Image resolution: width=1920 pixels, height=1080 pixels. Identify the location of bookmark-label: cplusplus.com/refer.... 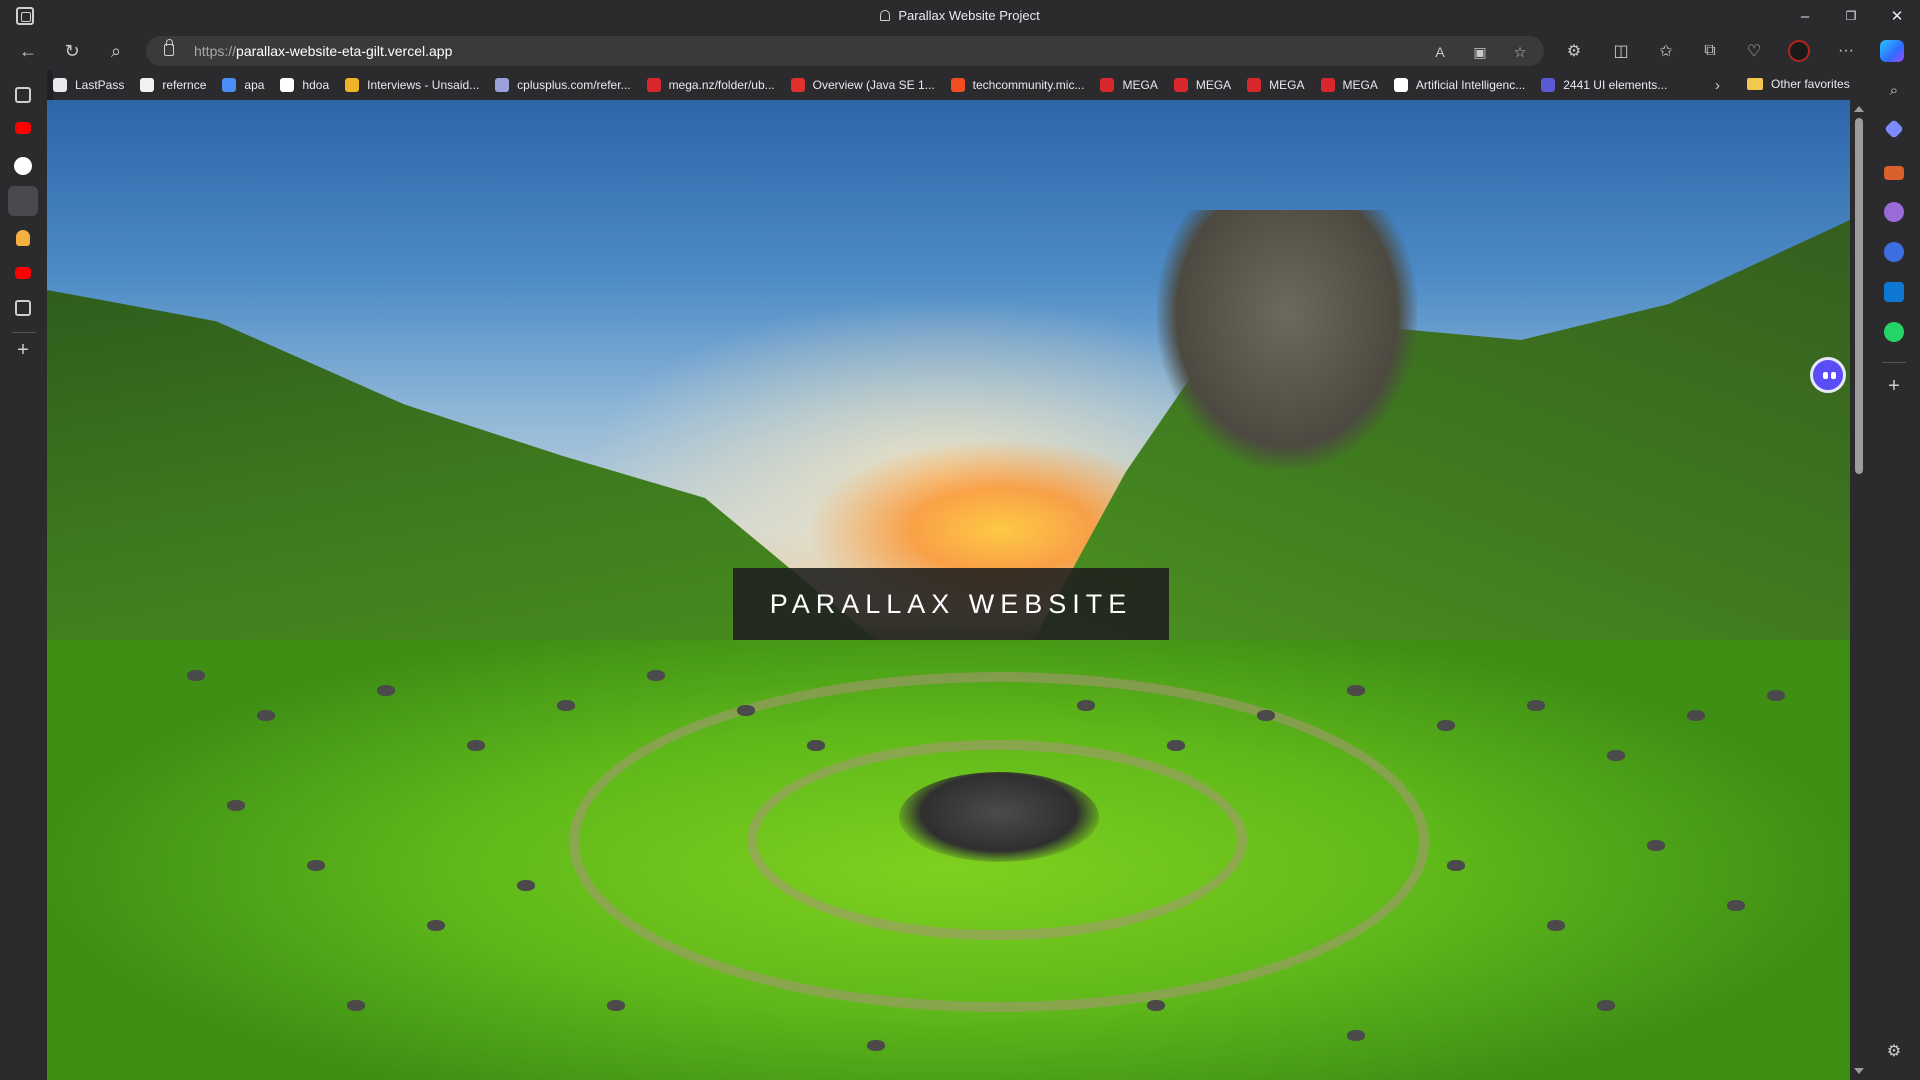
(574, 85).